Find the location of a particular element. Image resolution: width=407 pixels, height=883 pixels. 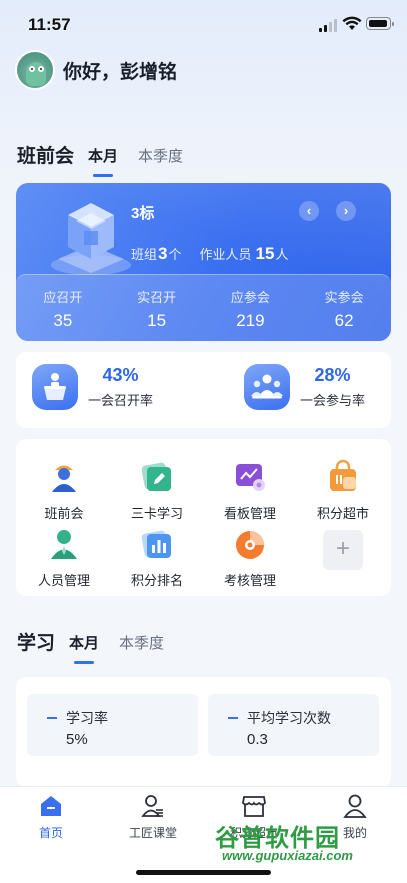

store-icon is located at coordinates (254, 806).